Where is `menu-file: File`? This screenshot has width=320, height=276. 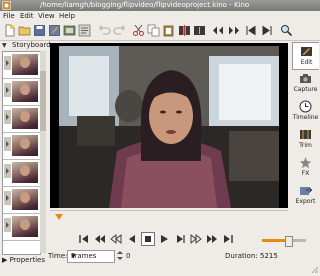 menu-file: File is located at coordinates (9, 16).